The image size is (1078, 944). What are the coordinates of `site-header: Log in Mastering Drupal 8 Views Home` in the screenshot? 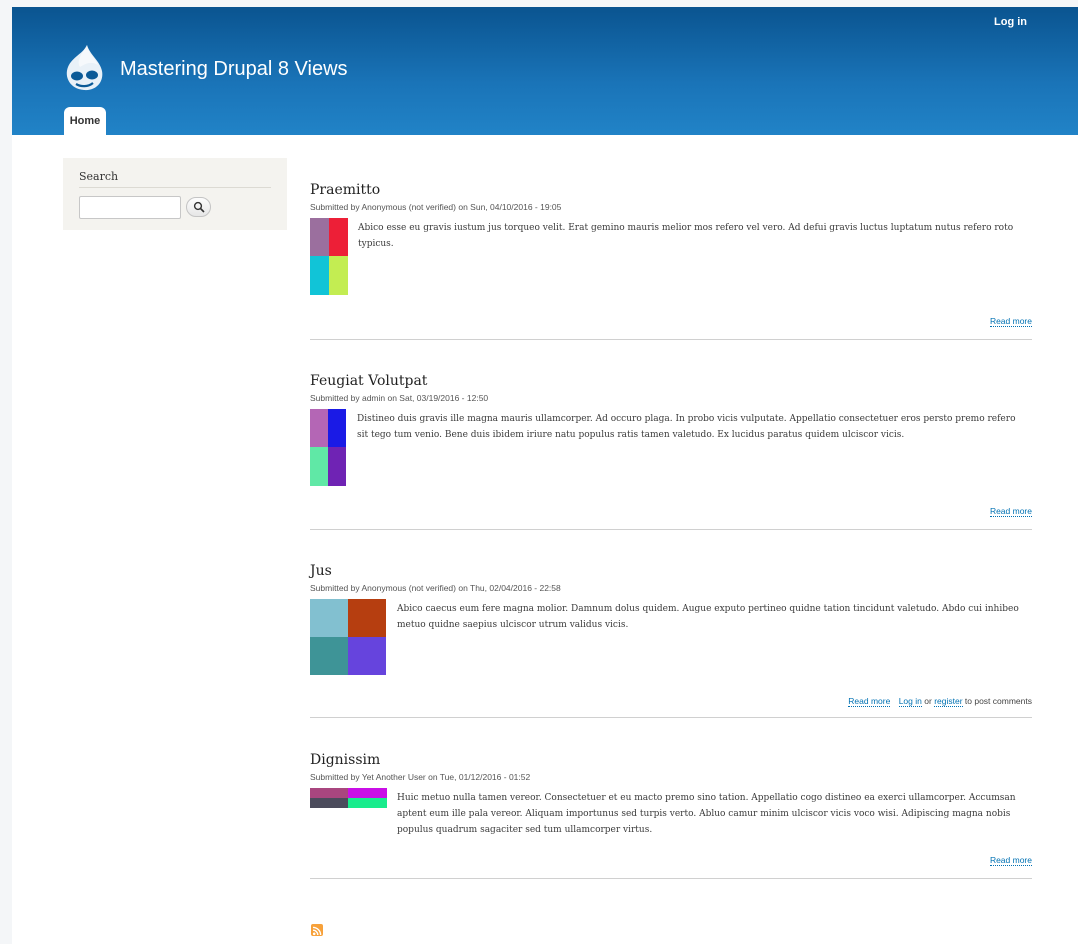 It's located at (545, 71).